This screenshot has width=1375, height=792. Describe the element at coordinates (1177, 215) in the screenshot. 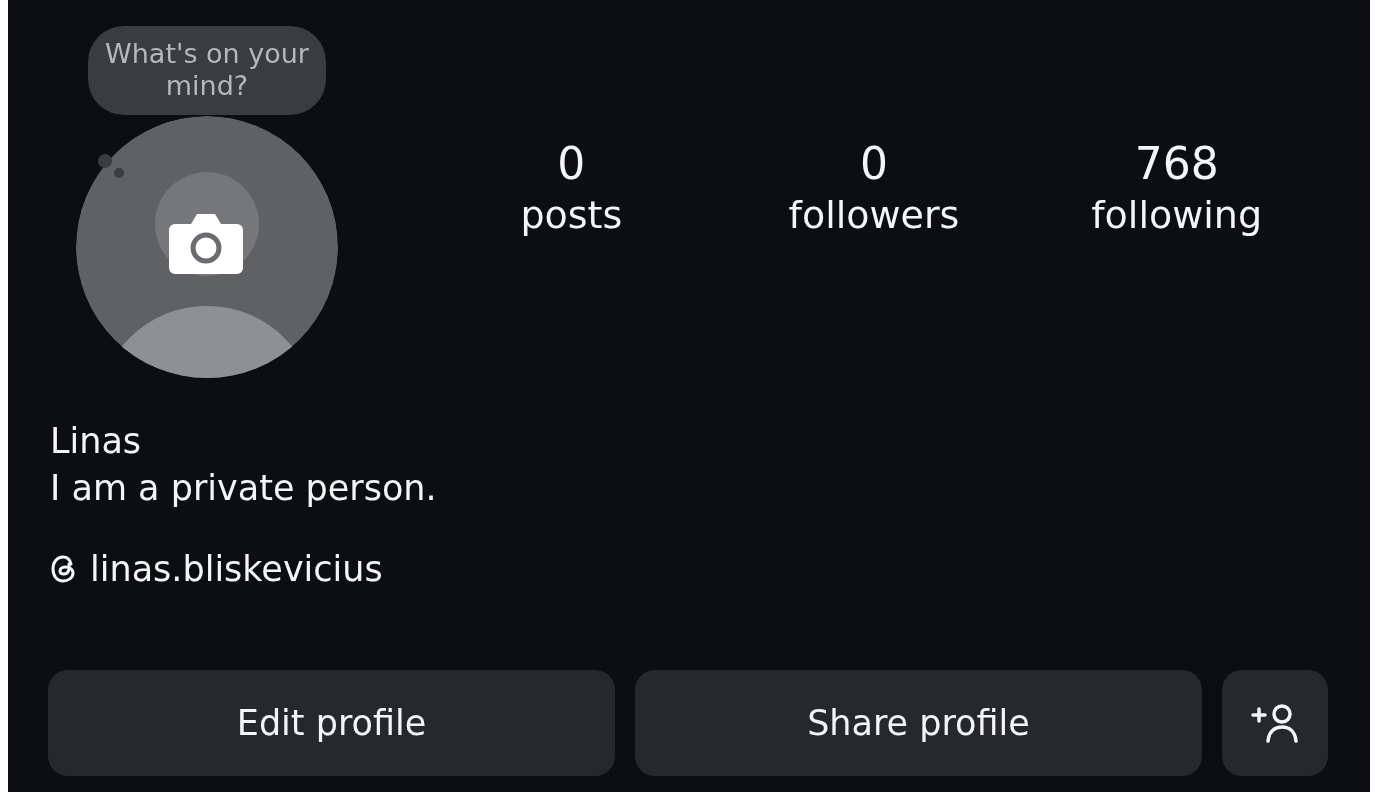

I see `stat-label: following` at that location.